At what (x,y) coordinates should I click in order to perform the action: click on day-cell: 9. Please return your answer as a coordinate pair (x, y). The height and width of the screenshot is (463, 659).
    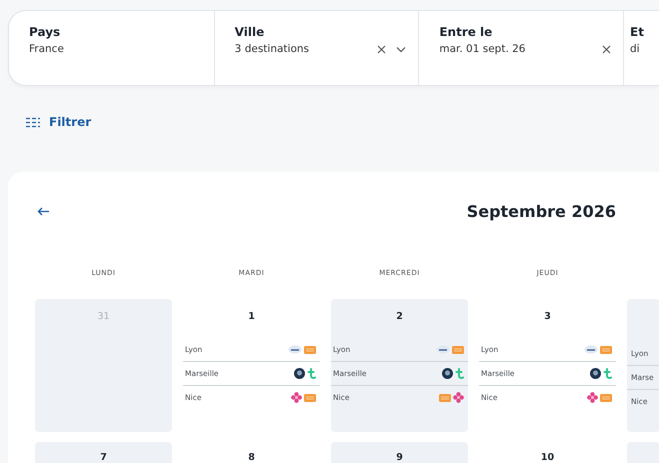
    Looking at the image, I should click on (399, 452).